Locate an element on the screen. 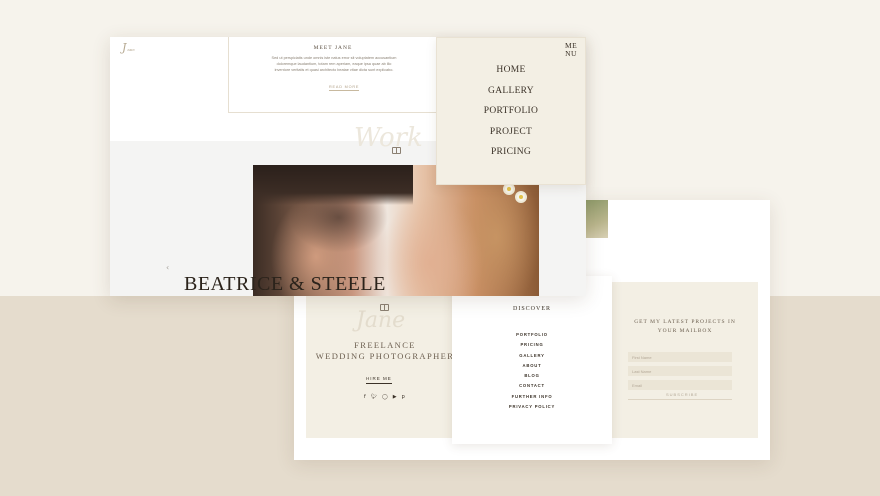 The width and height of the screenshot is (880, 496). nav-item-portfolio: PORTFOLIO is located at coordinates (511, 111).